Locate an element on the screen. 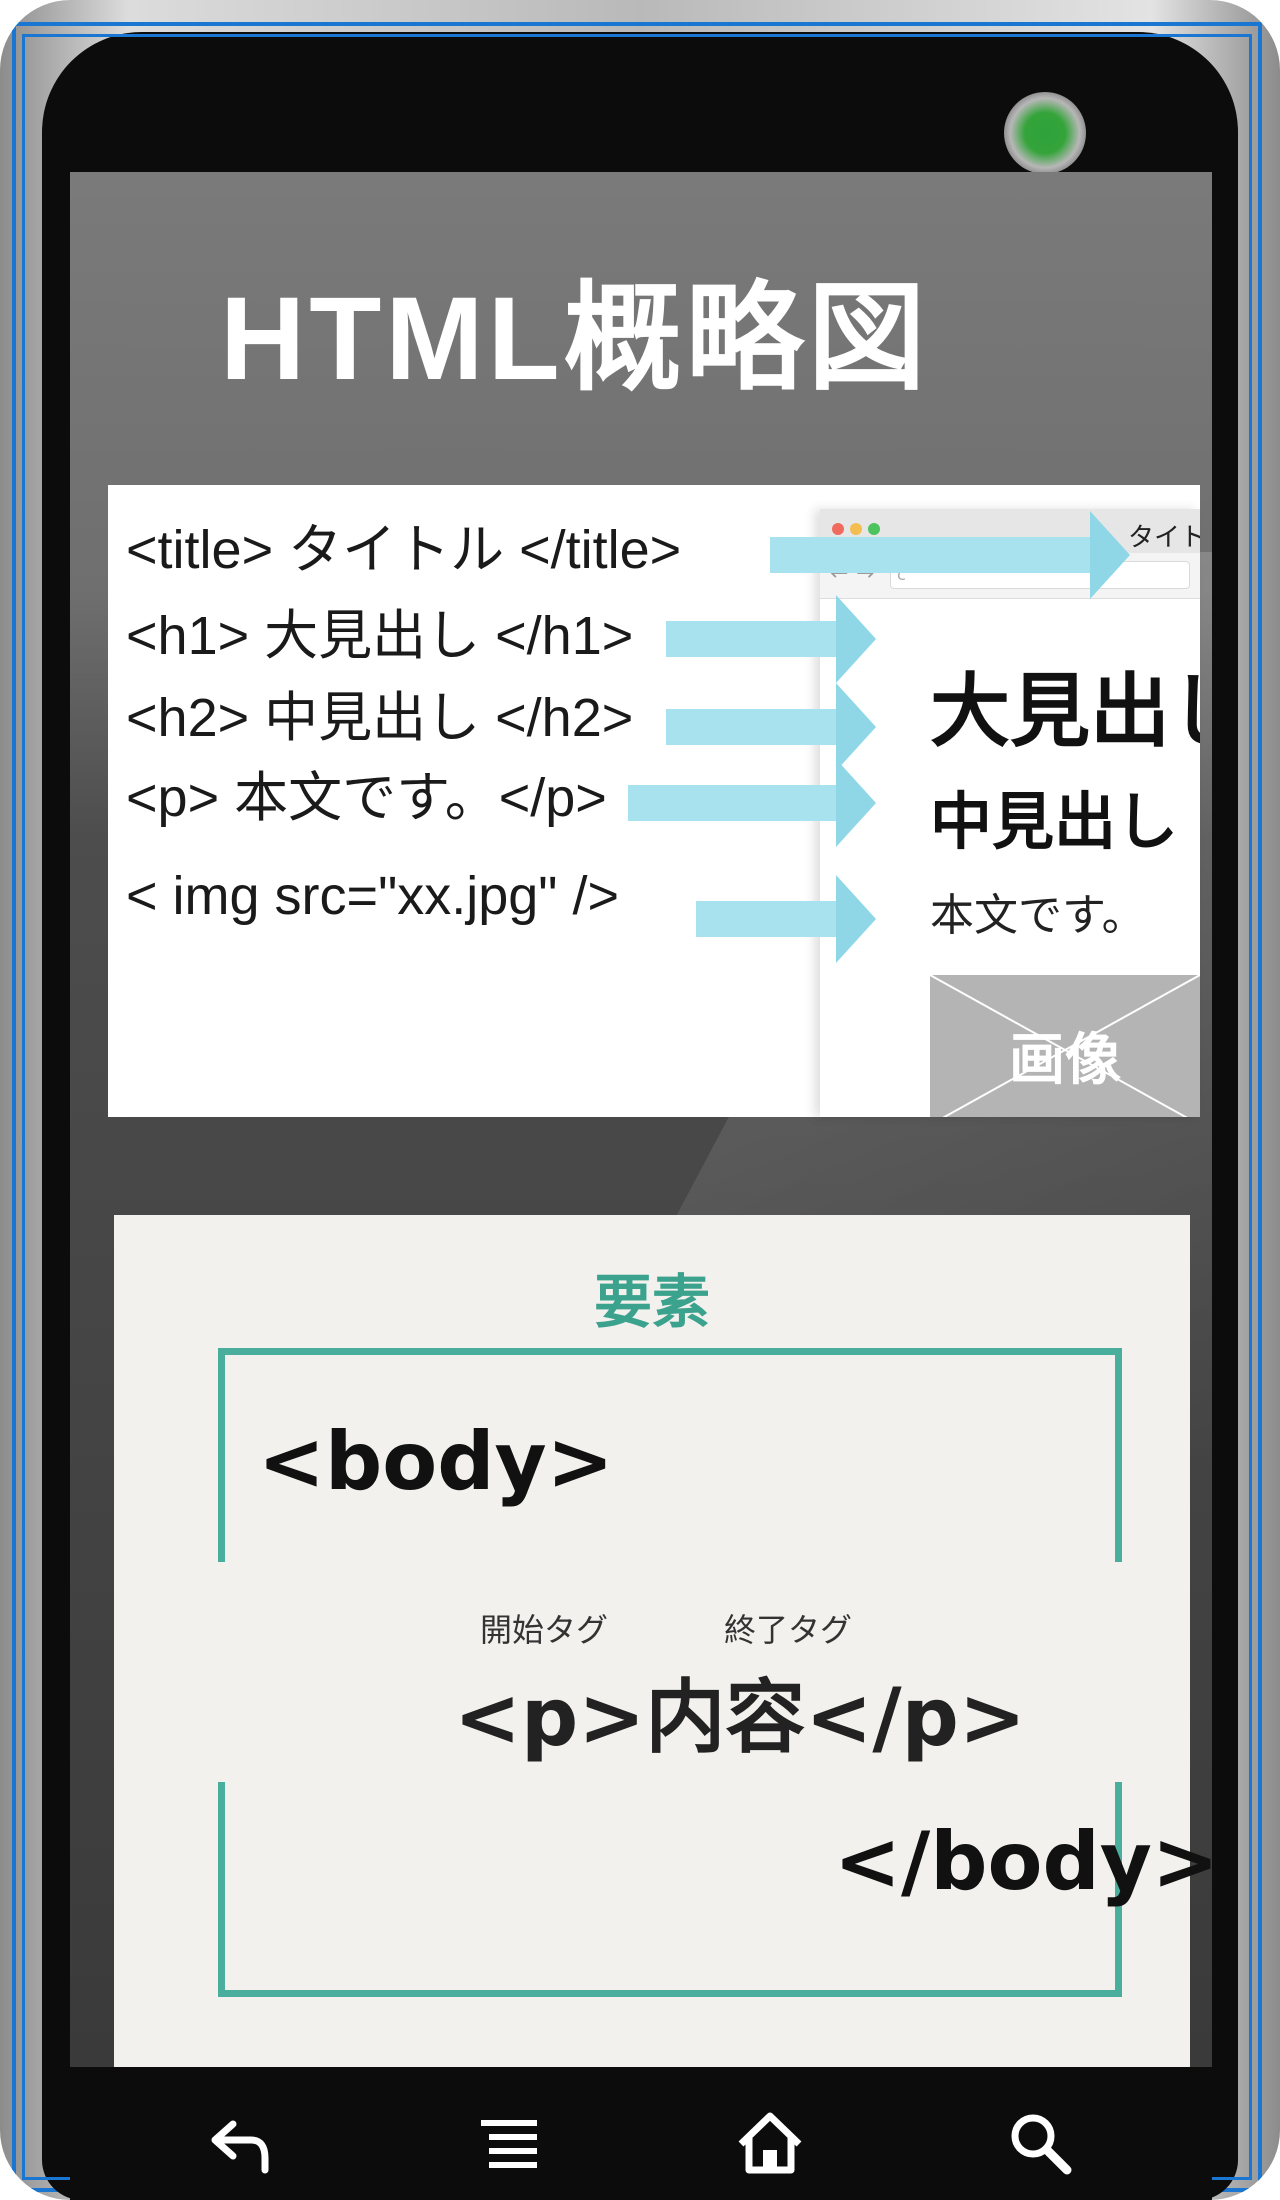 This screenshot has width=1280, height=2200. back-icon is located at coordinates (240, 2147).